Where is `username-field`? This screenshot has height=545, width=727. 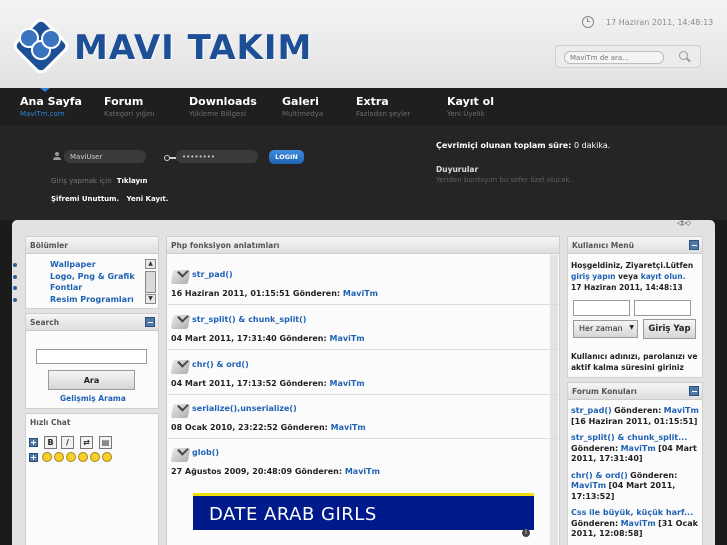
username-field is located at coordinates (105, 156).